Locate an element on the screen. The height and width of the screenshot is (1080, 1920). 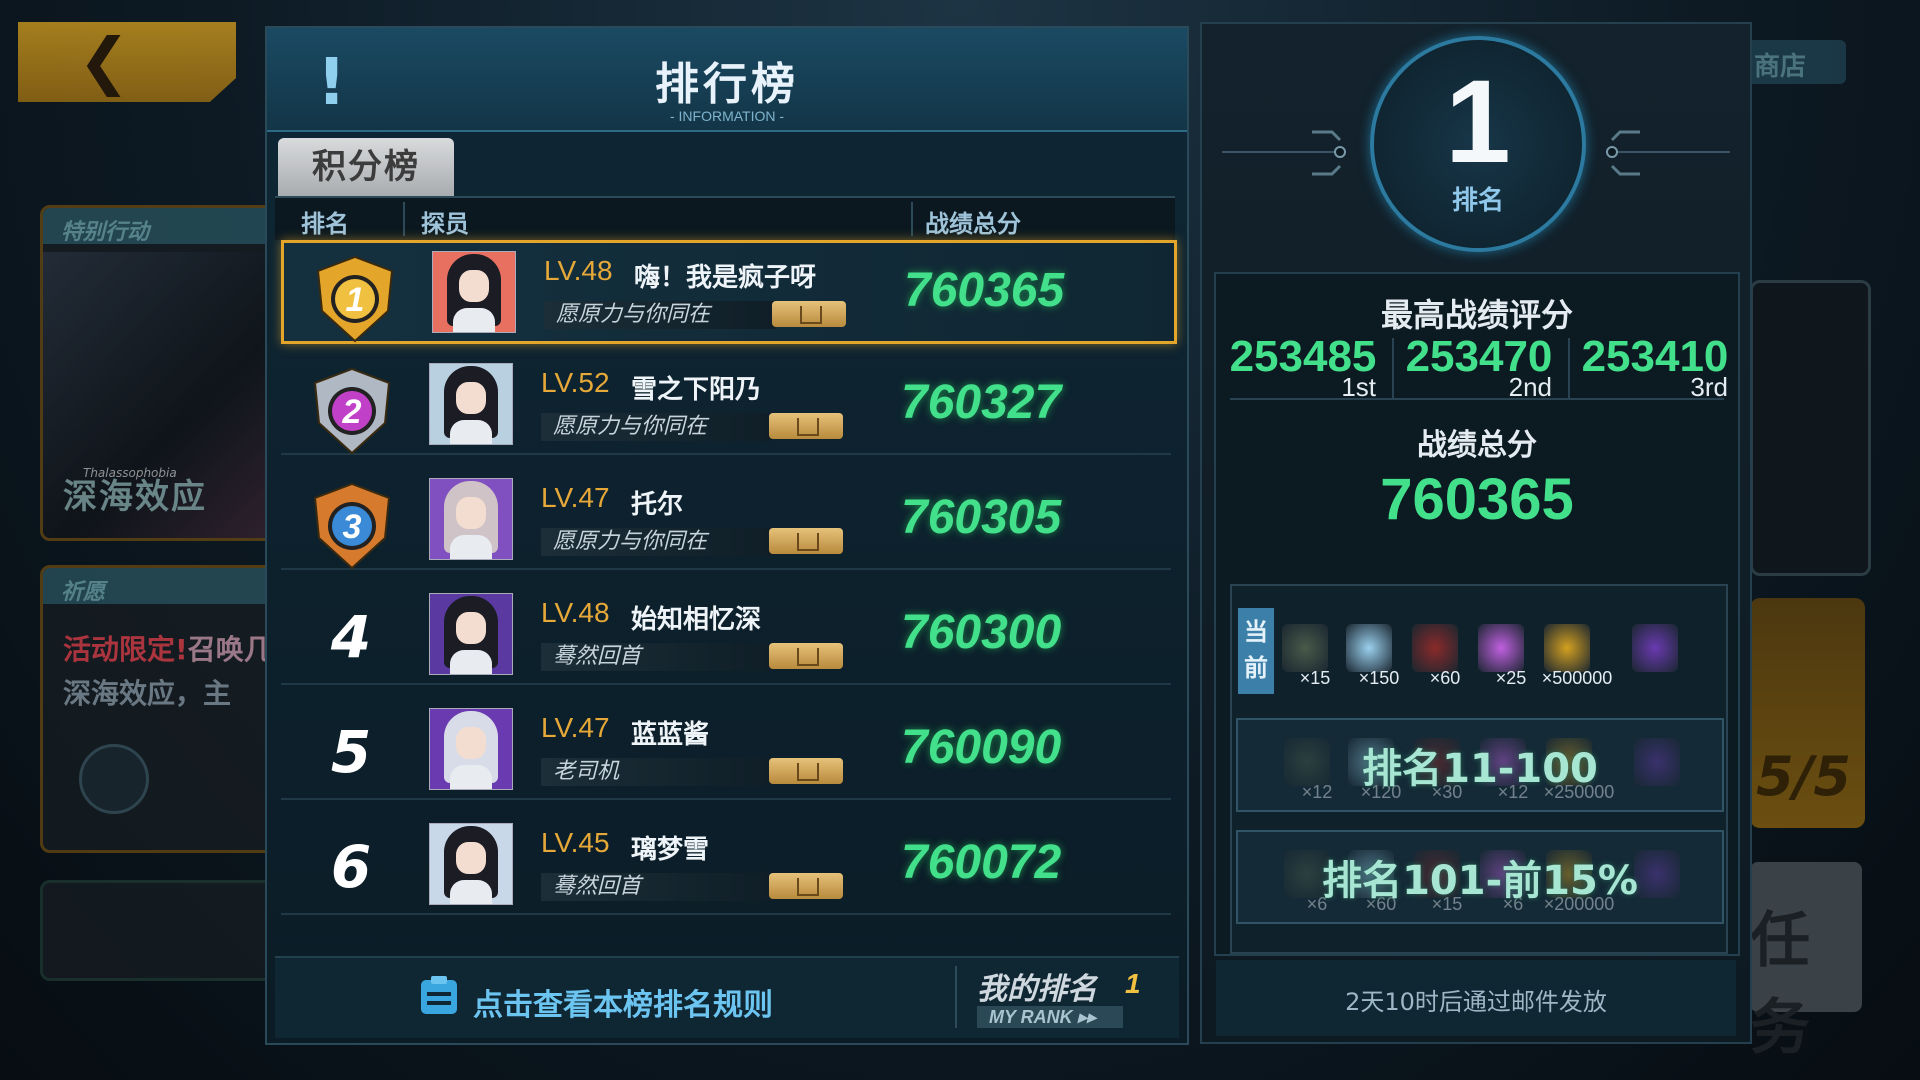
mail-notice-text: 2天10时后通过邮件发放 is located at coordinates (1476, 1002).